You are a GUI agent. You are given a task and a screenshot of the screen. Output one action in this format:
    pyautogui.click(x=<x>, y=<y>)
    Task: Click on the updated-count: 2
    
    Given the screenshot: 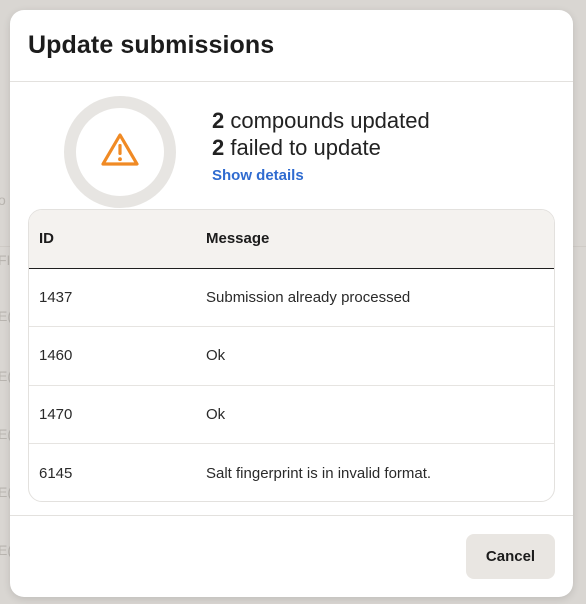 What is the action you would take?
    pyautogui.click(x=218, y=120)
    